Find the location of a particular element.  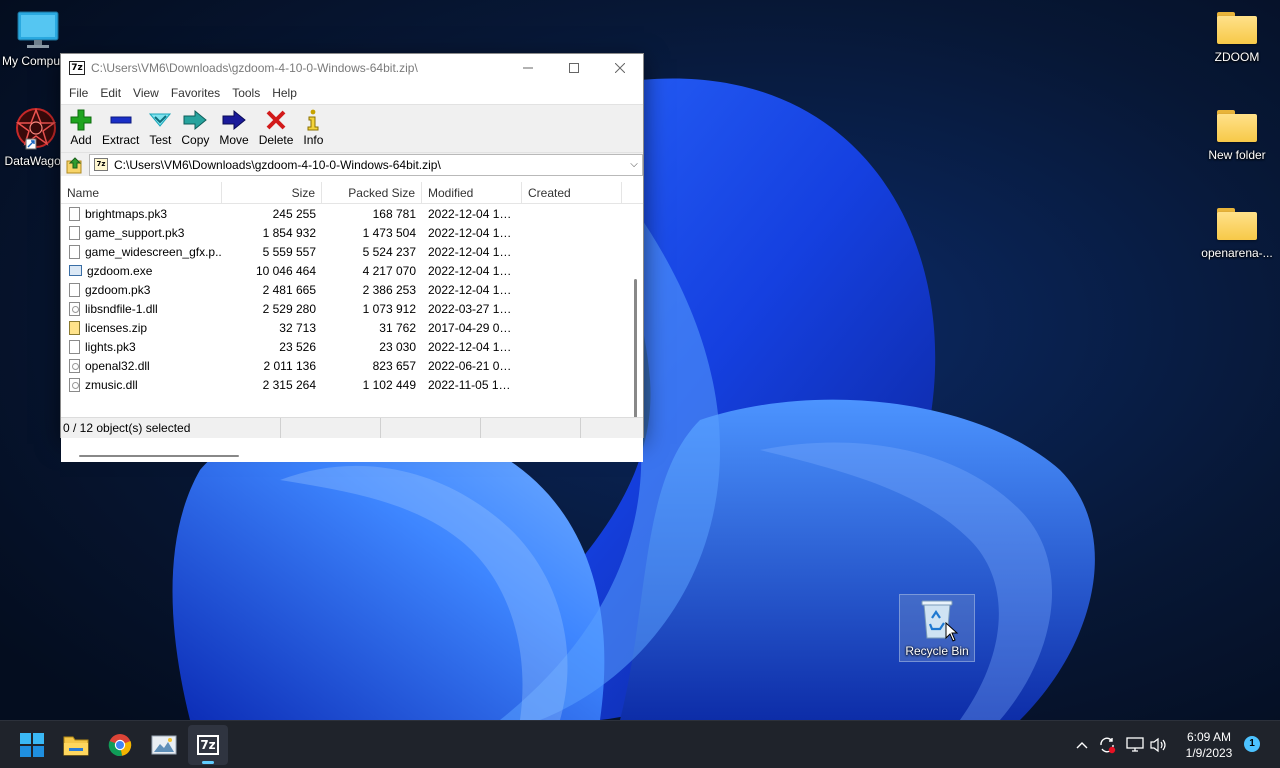

extract-button: Extract is located at coordinates (120, 127).